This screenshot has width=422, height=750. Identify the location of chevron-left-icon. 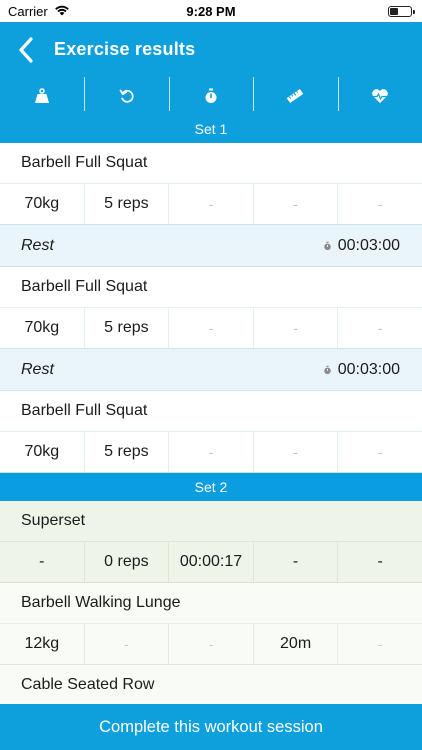
(26, 49).